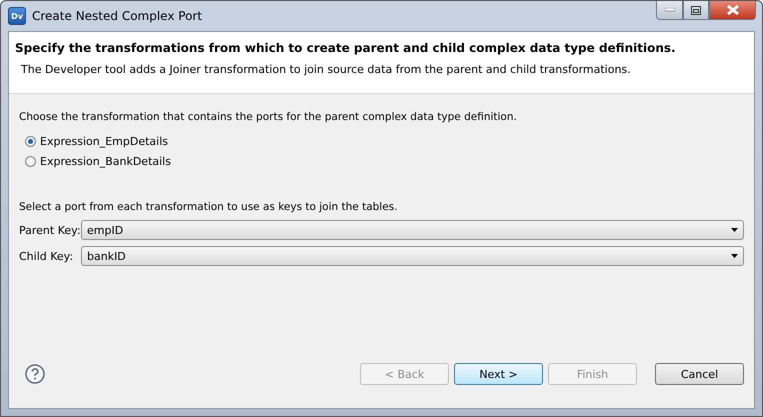  What do you see at coordinates (384, 141) in the screenshot?
I see `radio-option: Expression_EmpDetails` at bounding box center [384, 141].